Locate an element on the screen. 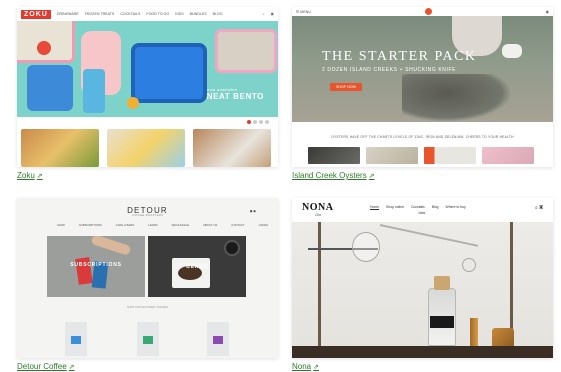  beans-label: BEANS is located at coordinates (197, 267).